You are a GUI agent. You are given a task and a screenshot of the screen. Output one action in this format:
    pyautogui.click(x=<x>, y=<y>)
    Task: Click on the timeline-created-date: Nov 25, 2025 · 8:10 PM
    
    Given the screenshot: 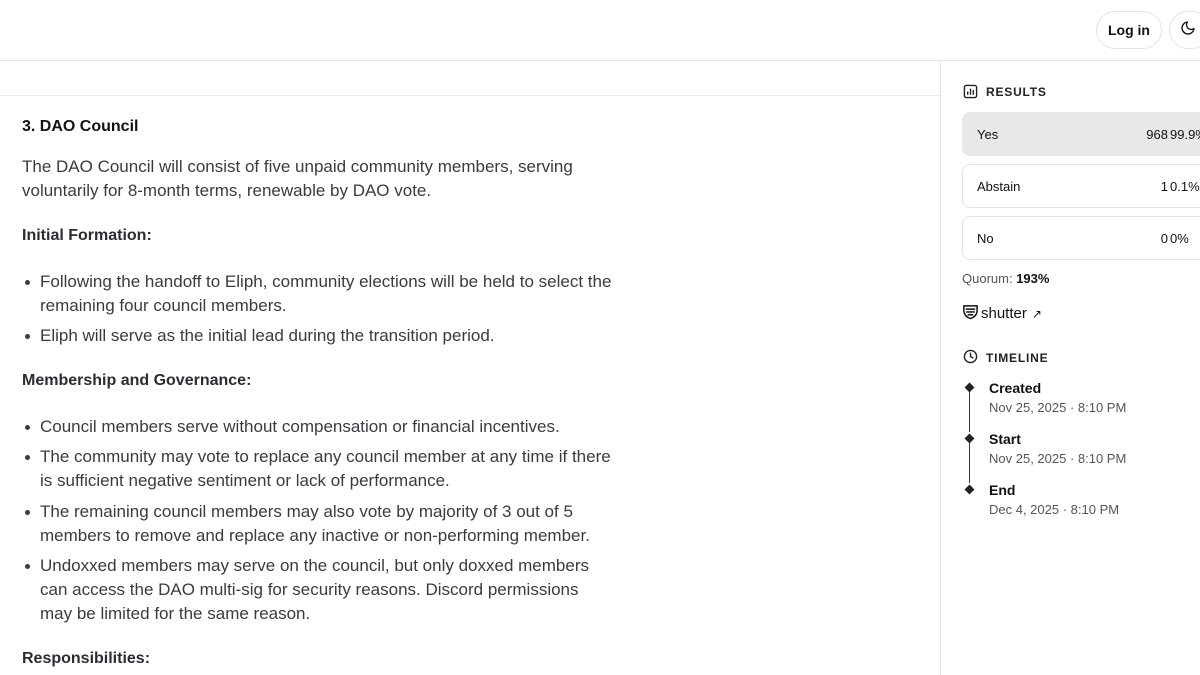 What is the action you would take?
    pyautogui.click(x=1058, y=407)
    